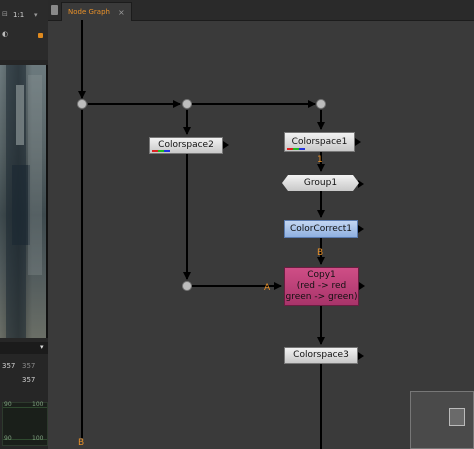 The width and height of the screenshot is (474, 449). Describe the element at coordinates (361, 356) in the screenshot. I see `colorspace3-mask-arrow` at that location.